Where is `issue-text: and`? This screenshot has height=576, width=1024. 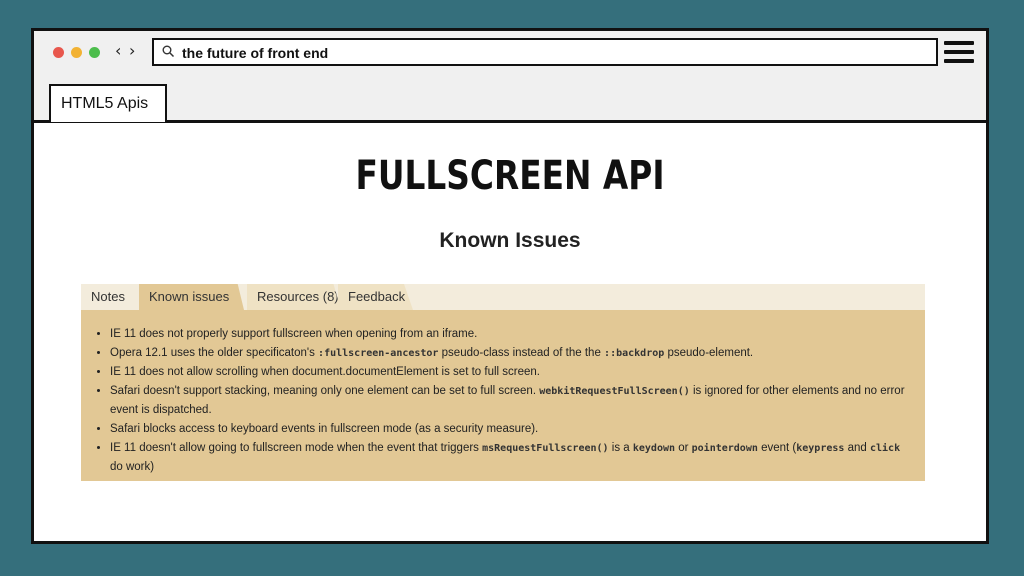
issue-text: and is located at coordinates (857, 448).